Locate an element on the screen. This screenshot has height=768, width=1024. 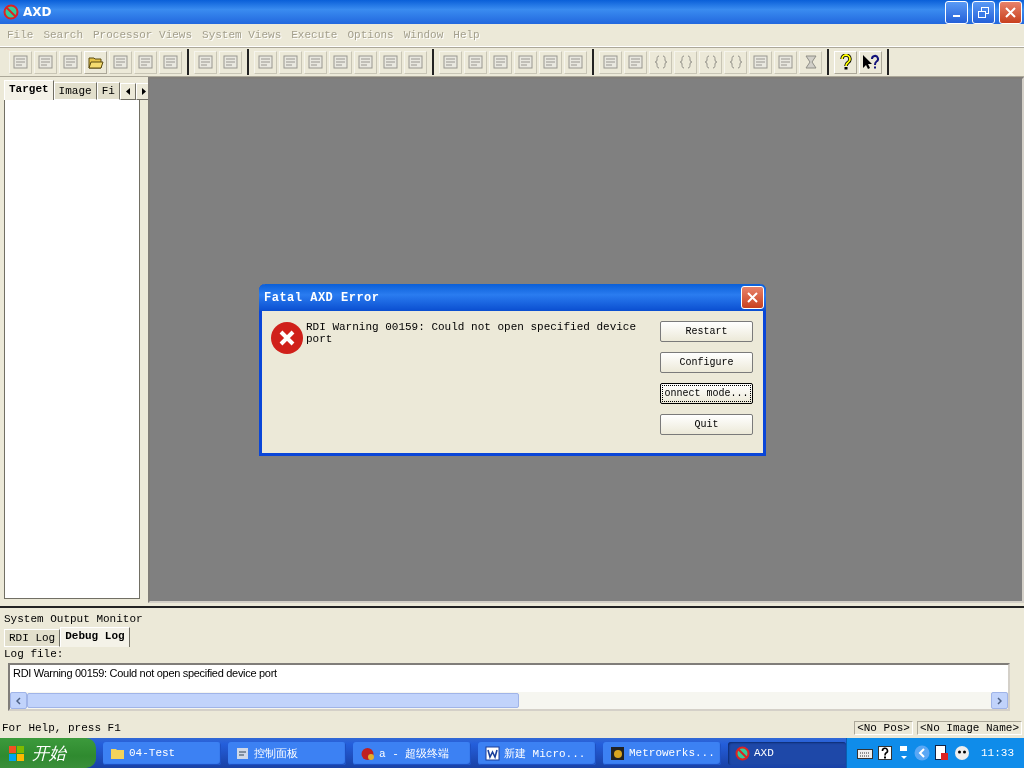
task-label: a - 超级终端 is located at coordinates (414, 753).